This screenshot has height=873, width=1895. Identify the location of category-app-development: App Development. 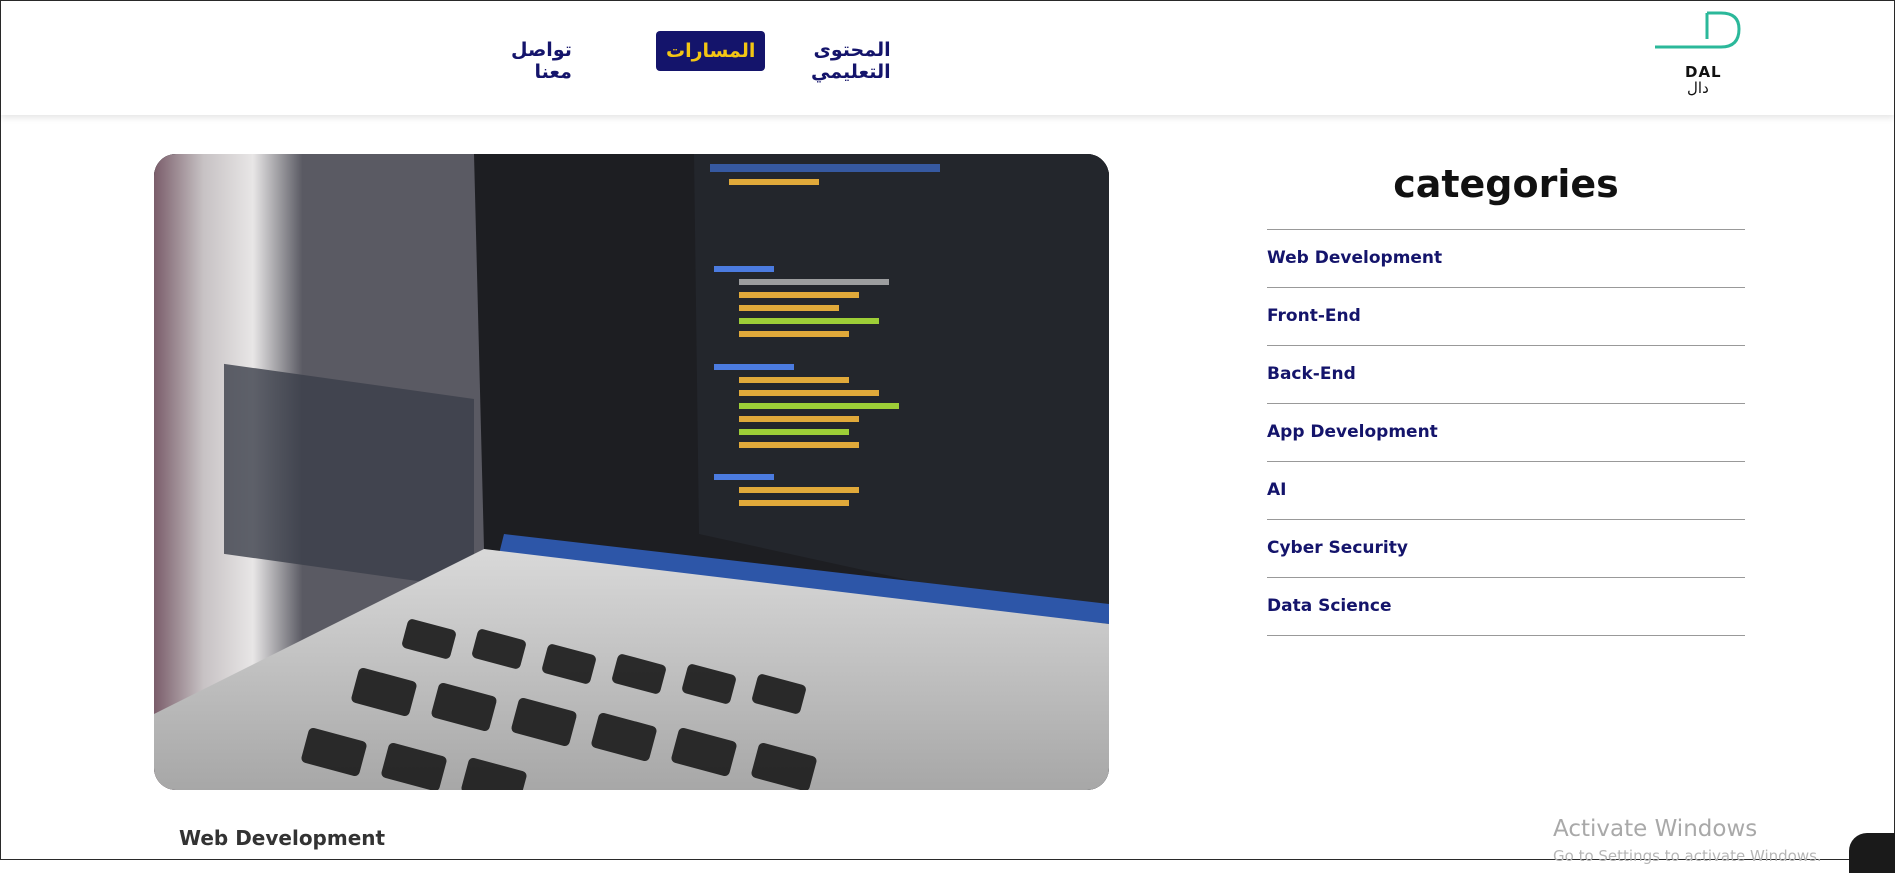
(1506, 433).